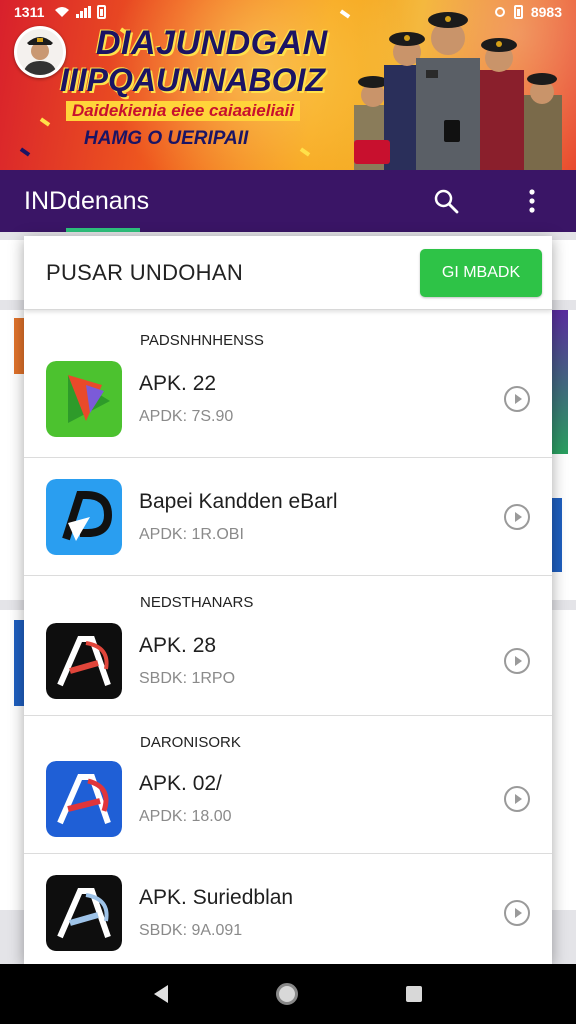 Image resolution: width=576 pixels, height=1024 pixels. Describe the element at coordinates (191, 930) in the screenshot. I see `app-version: SBDK: 9A.091` at that location.